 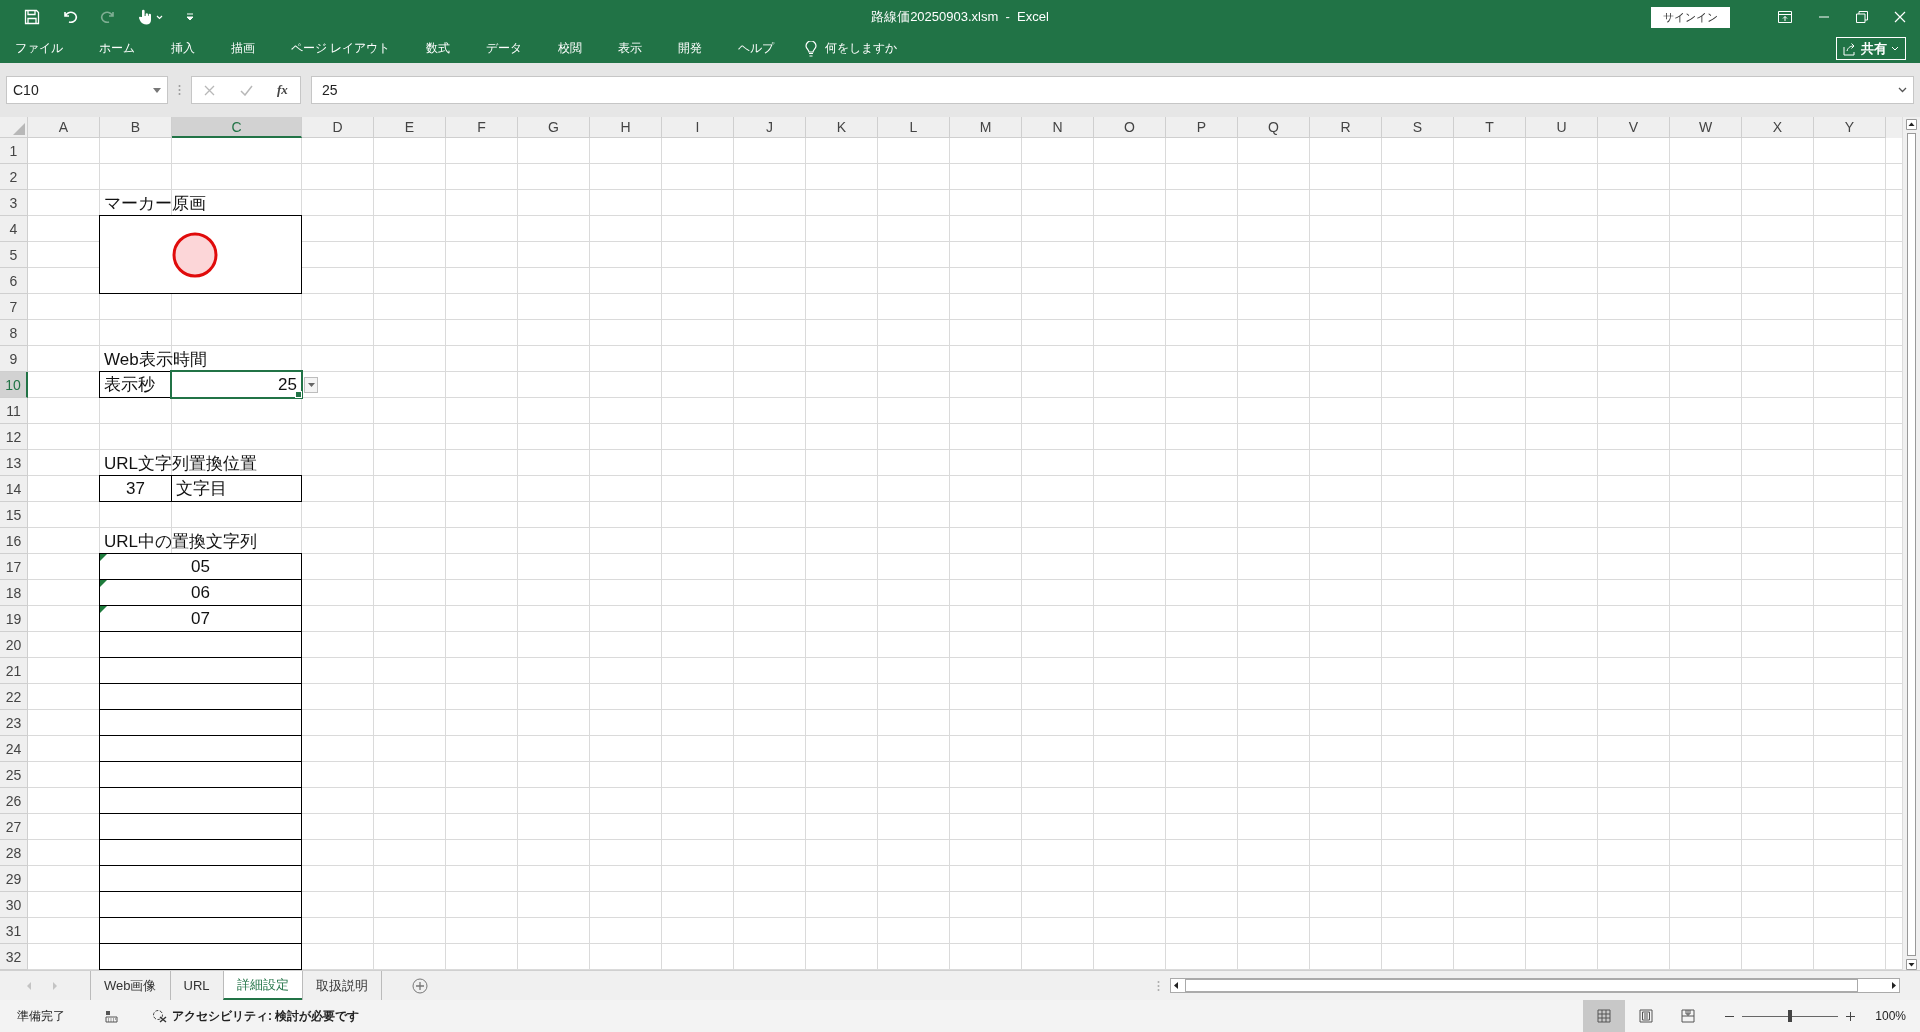 What do you see at coordinates (70, 17) in the screenshot?
I see `undo-icon` at bounding box center [70, 17].